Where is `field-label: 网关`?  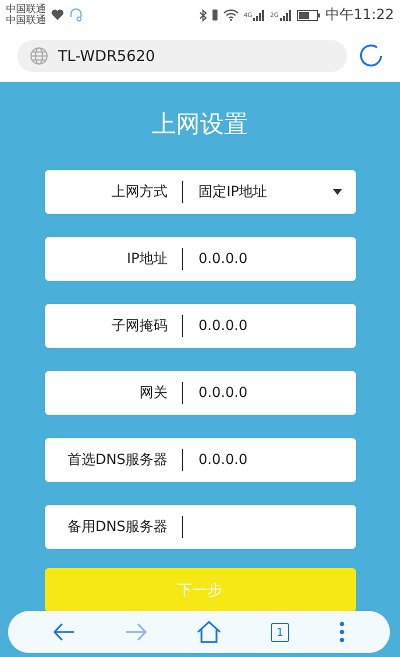
field-label: 网关 is located at coordinates (153, 393).